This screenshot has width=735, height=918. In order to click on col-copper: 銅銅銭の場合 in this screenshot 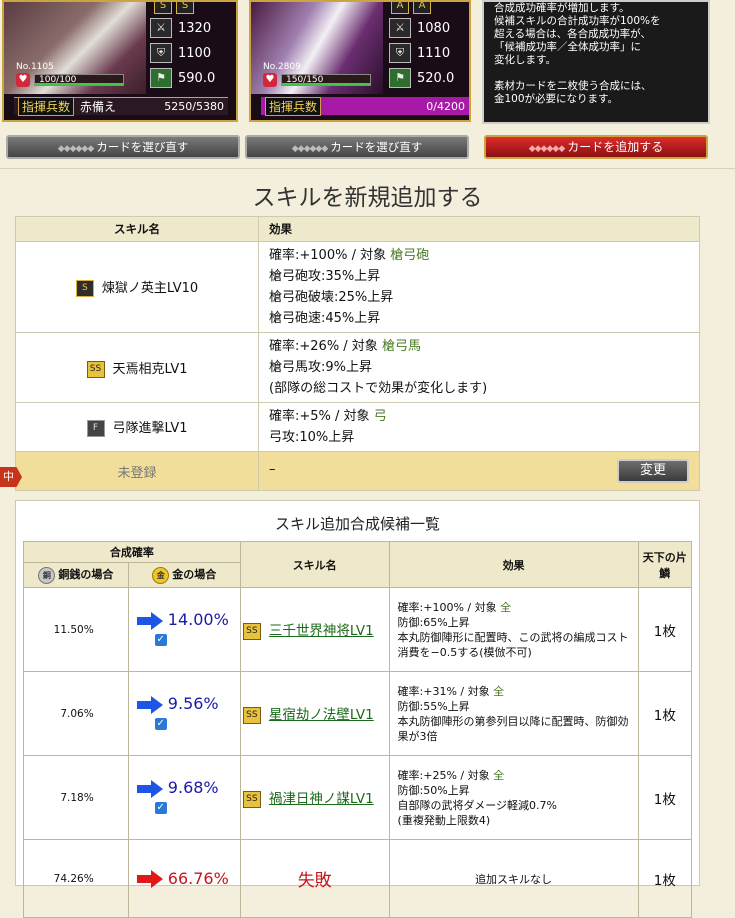, I will do `click(76, 575)`.